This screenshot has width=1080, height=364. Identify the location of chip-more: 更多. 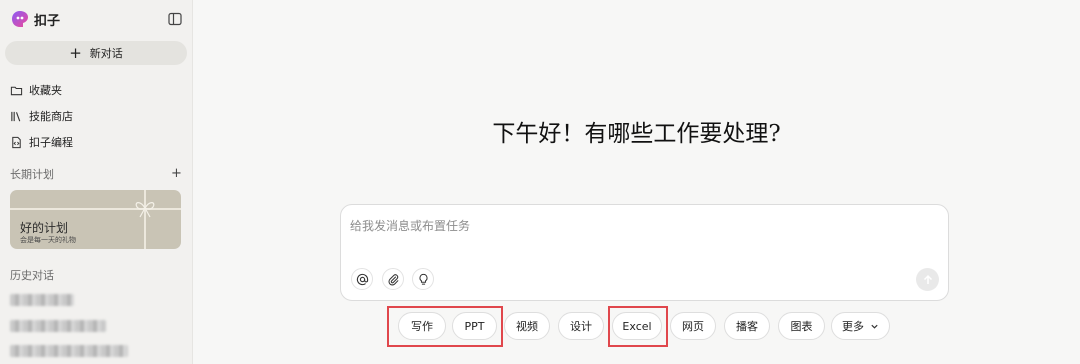
(860, 326).